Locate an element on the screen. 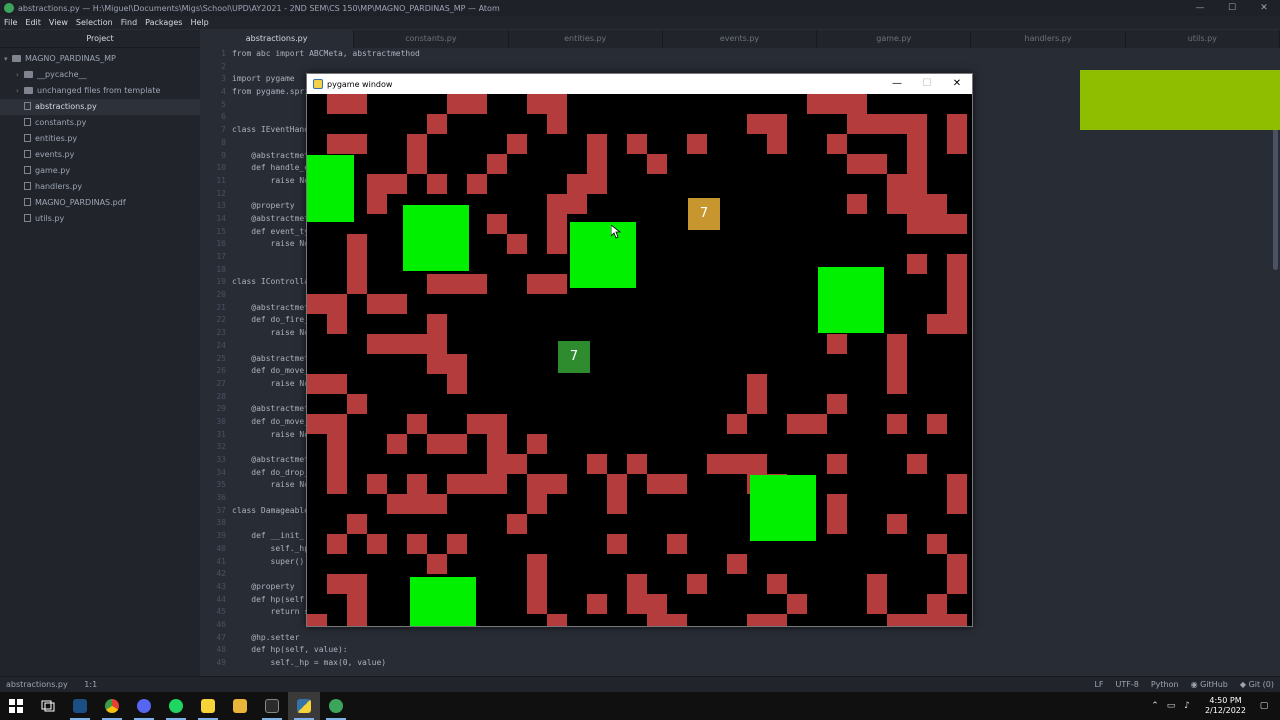 The height and width of the screenshot is (720, 1280). status-grammar: Python is located at coordinates (1165, 684).